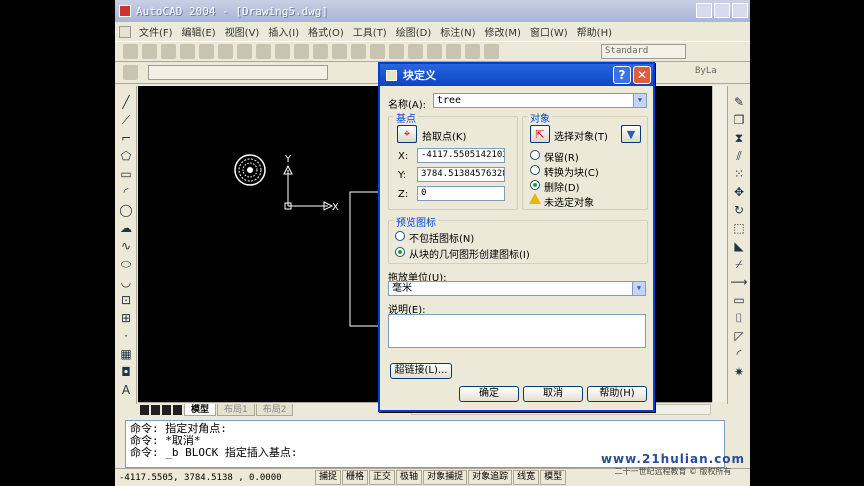 This screenshot has width=864, height=486. Describe the element at coordinates (526, 477) in the screenshot. I see `lineweight-toggle: 线宽` at that location.